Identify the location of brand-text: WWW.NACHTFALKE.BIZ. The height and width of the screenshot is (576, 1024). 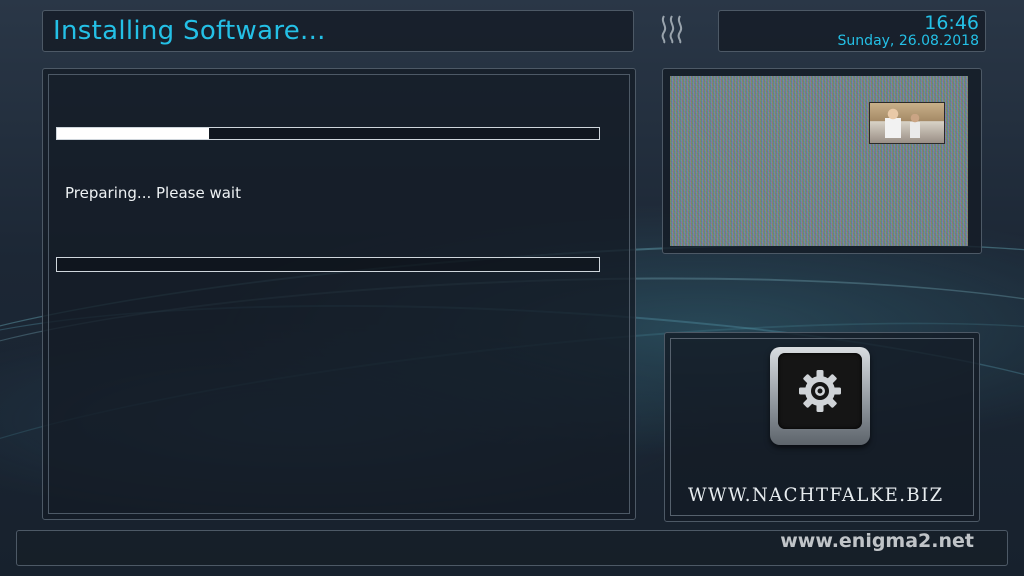
(816, 495).